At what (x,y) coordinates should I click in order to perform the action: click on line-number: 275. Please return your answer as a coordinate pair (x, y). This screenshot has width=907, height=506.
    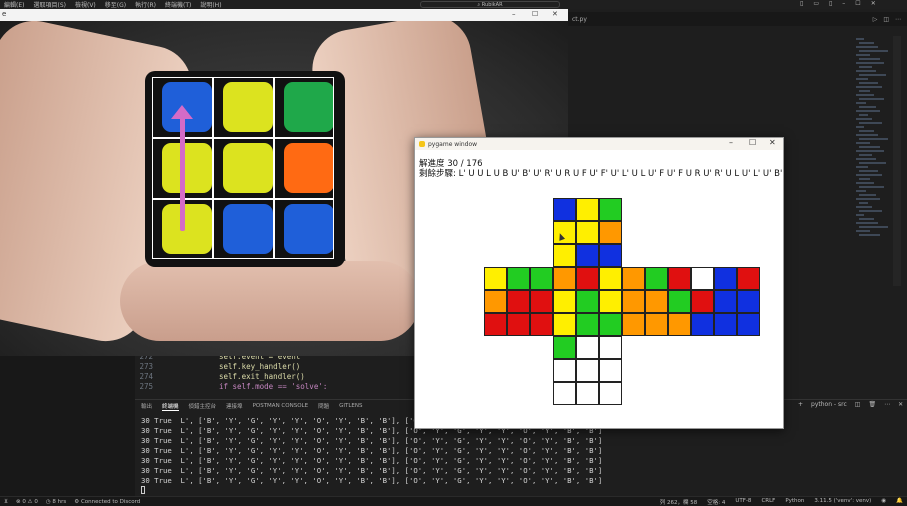
    Looking at the image, I should click on (146, 386).